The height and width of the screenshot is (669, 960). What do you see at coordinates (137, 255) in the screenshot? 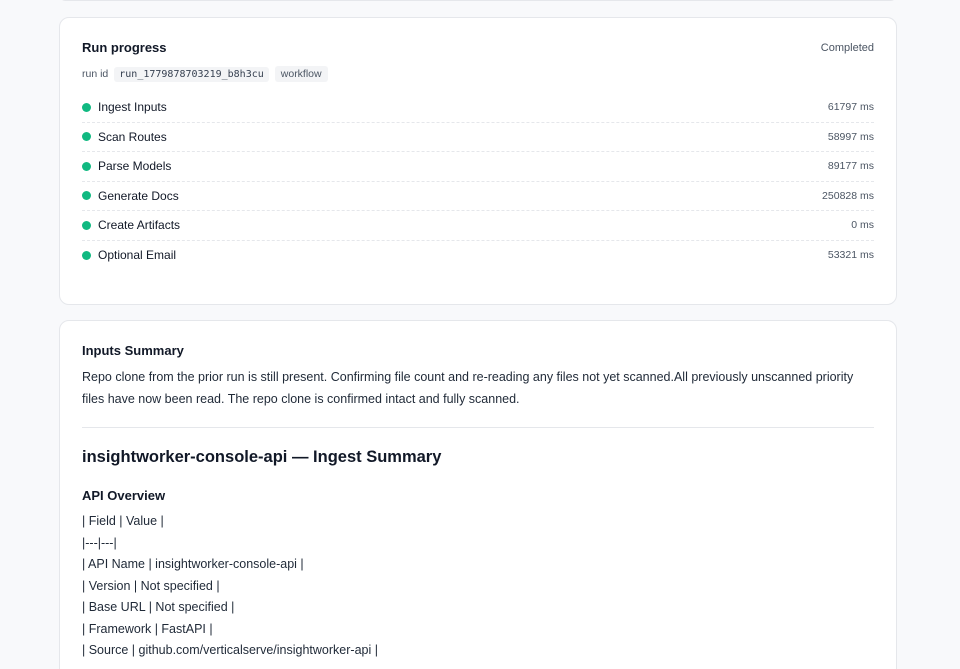
I see `step-name: Optional Email` at bounding box center [137, 255].